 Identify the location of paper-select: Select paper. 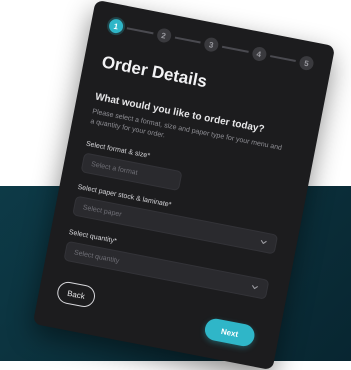
(175, 225).